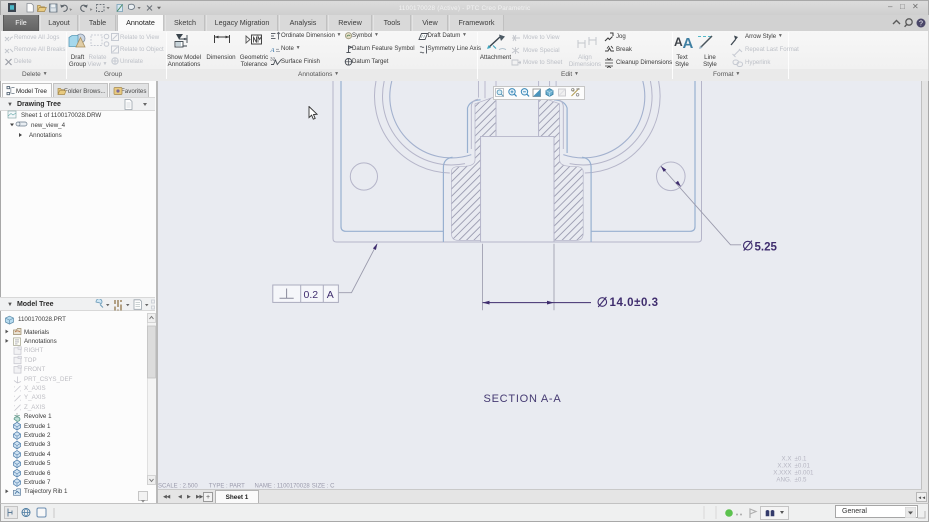 The height and width of the screenshot is (522, 929). I want to click on svg-text: 14.0±0.3, so click(634, 303).